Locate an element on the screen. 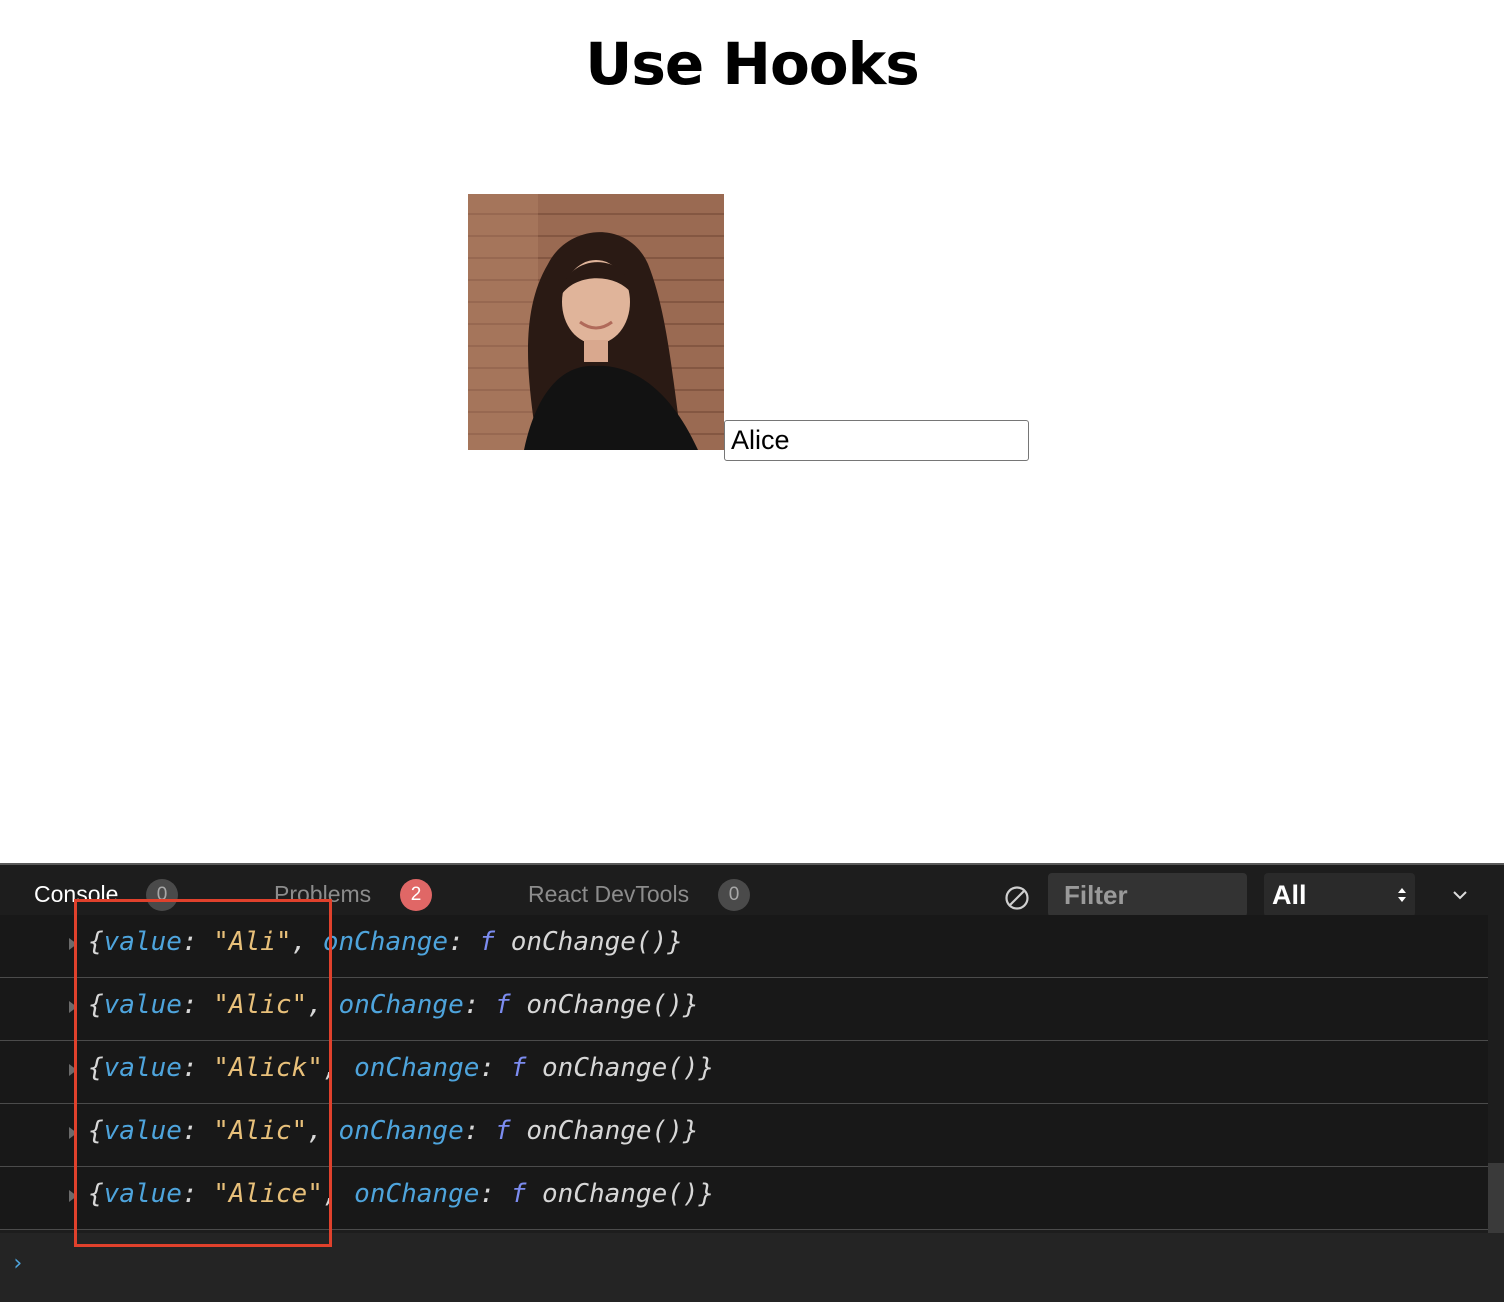  chevron-down-icon is located at coordinates (1460, 895).